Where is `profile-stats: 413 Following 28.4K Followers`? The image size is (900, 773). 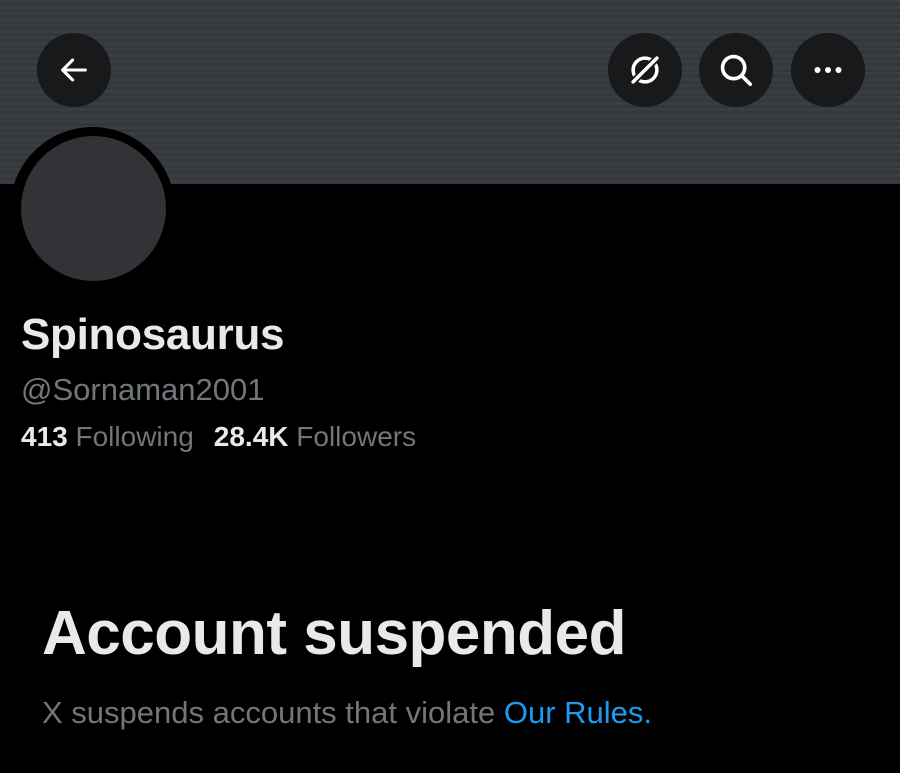
profile-stats: 413 Following 28.4K Followers is located at coordinates (218, 437).